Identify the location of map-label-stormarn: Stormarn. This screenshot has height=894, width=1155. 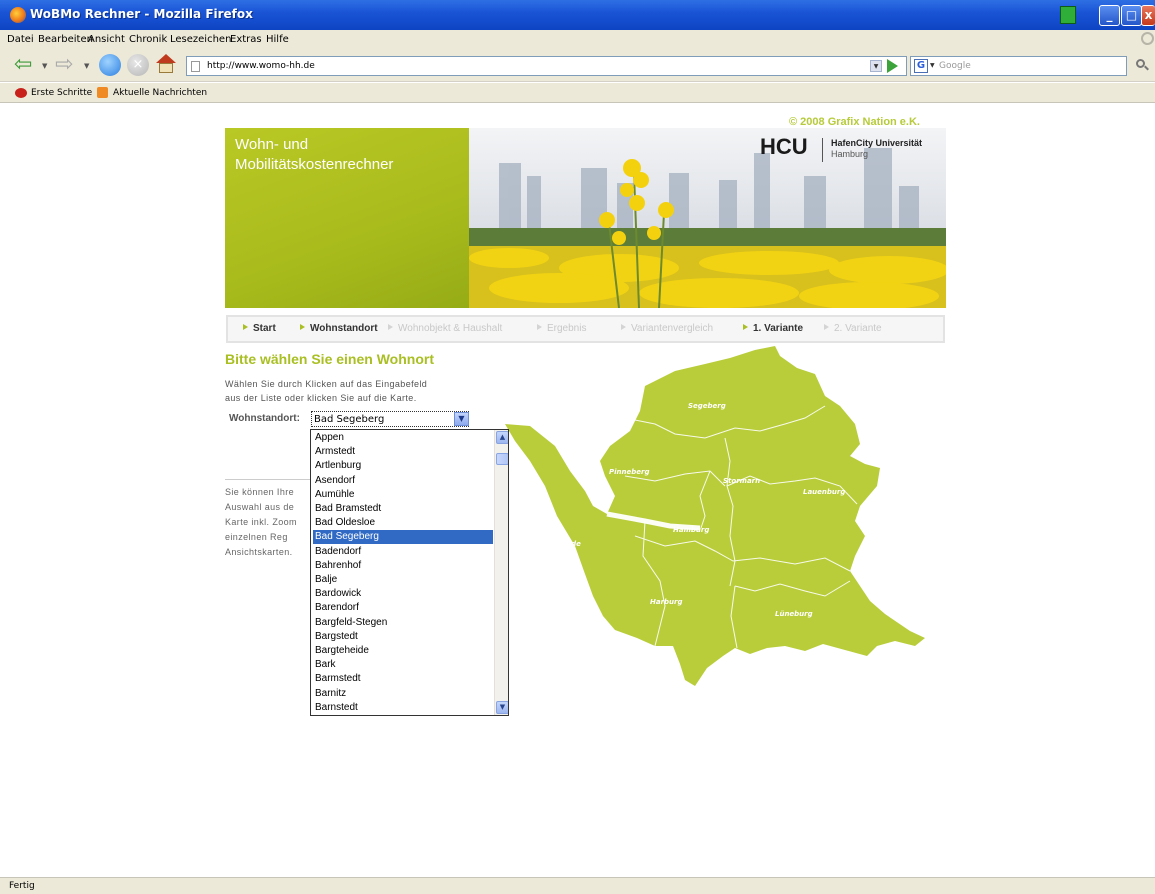
(741, 481).